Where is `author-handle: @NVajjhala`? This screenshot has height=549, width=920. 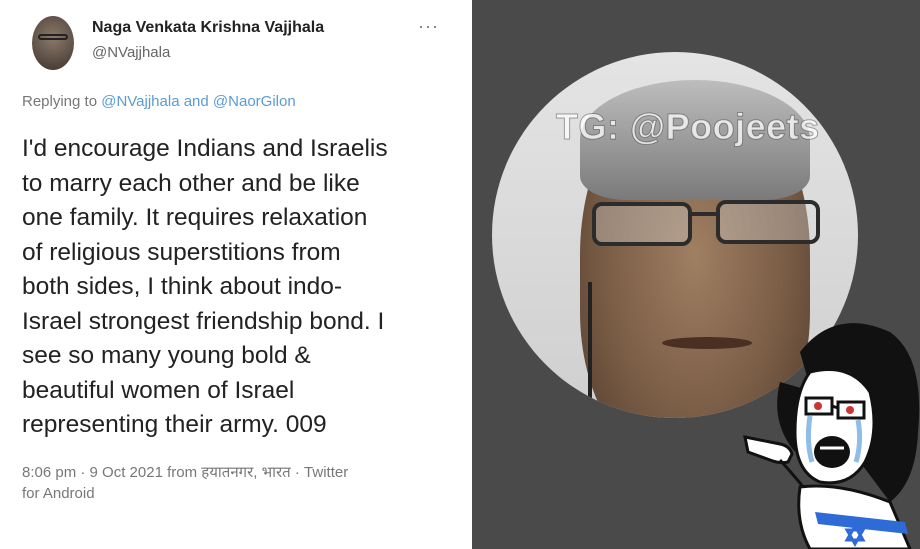
author-handle: @NVajjhala is located at coordinates (131, 52).